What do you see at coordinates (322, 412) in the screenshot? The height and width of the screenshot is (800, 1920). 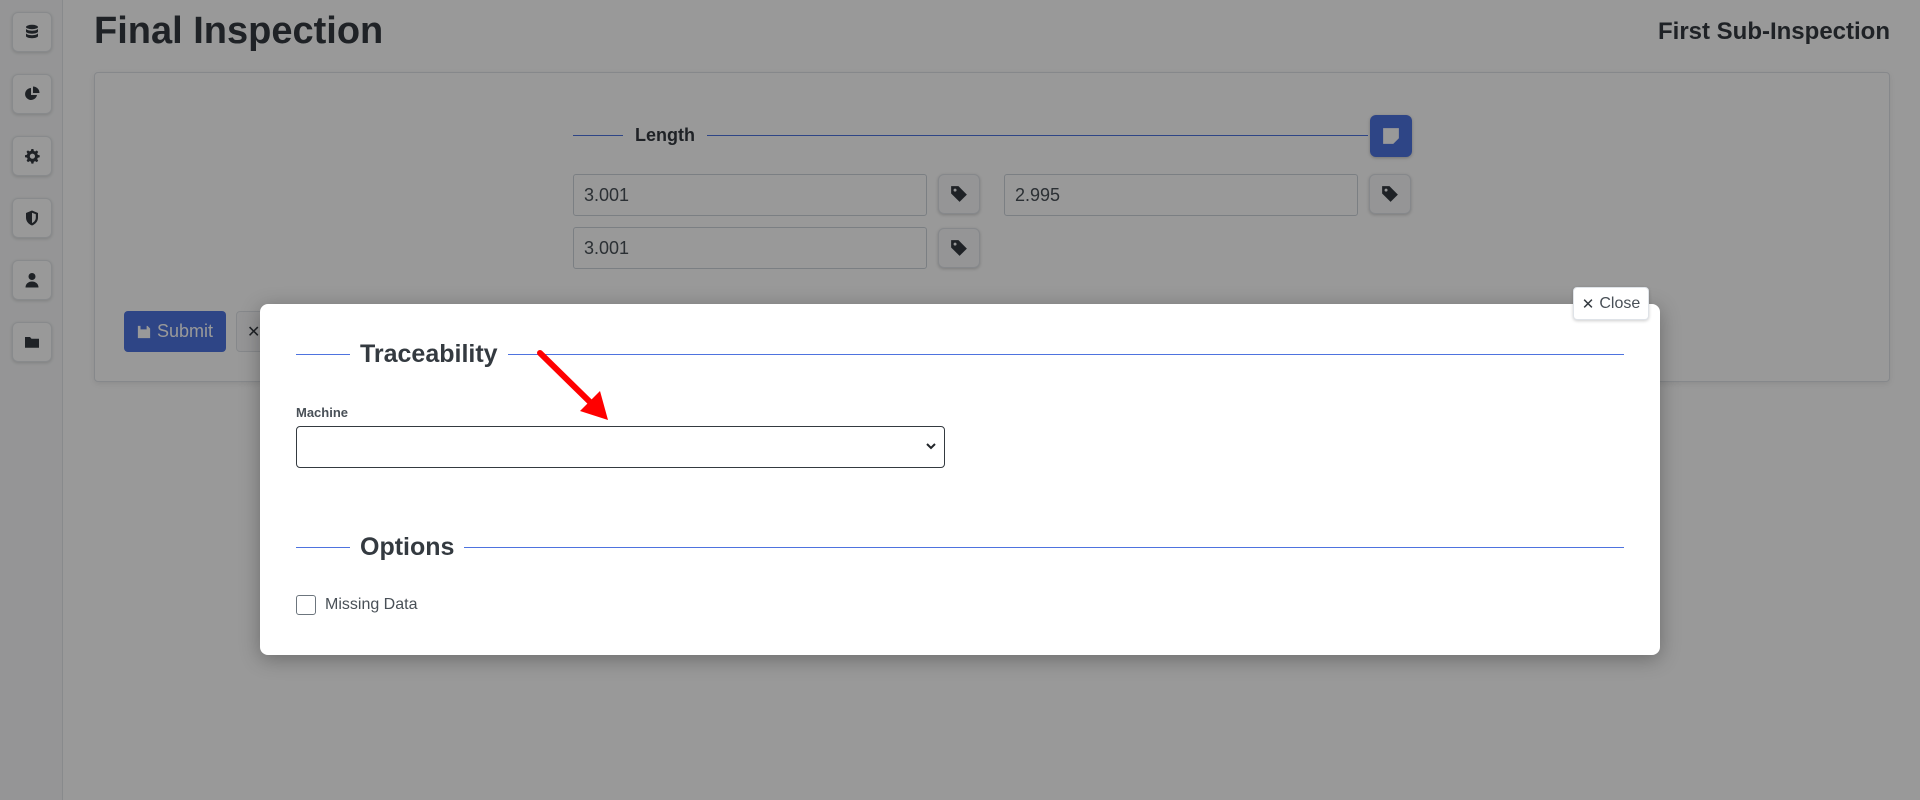 I see `machine-label: Machine` at bounding box center [322, 412].